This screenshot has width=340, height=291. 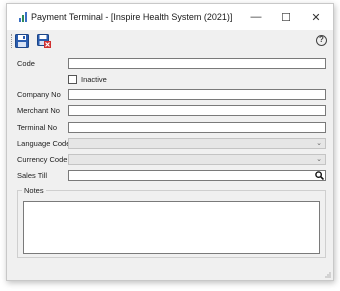 I want to click on save-delete-icon, so click(x=44, y=41).